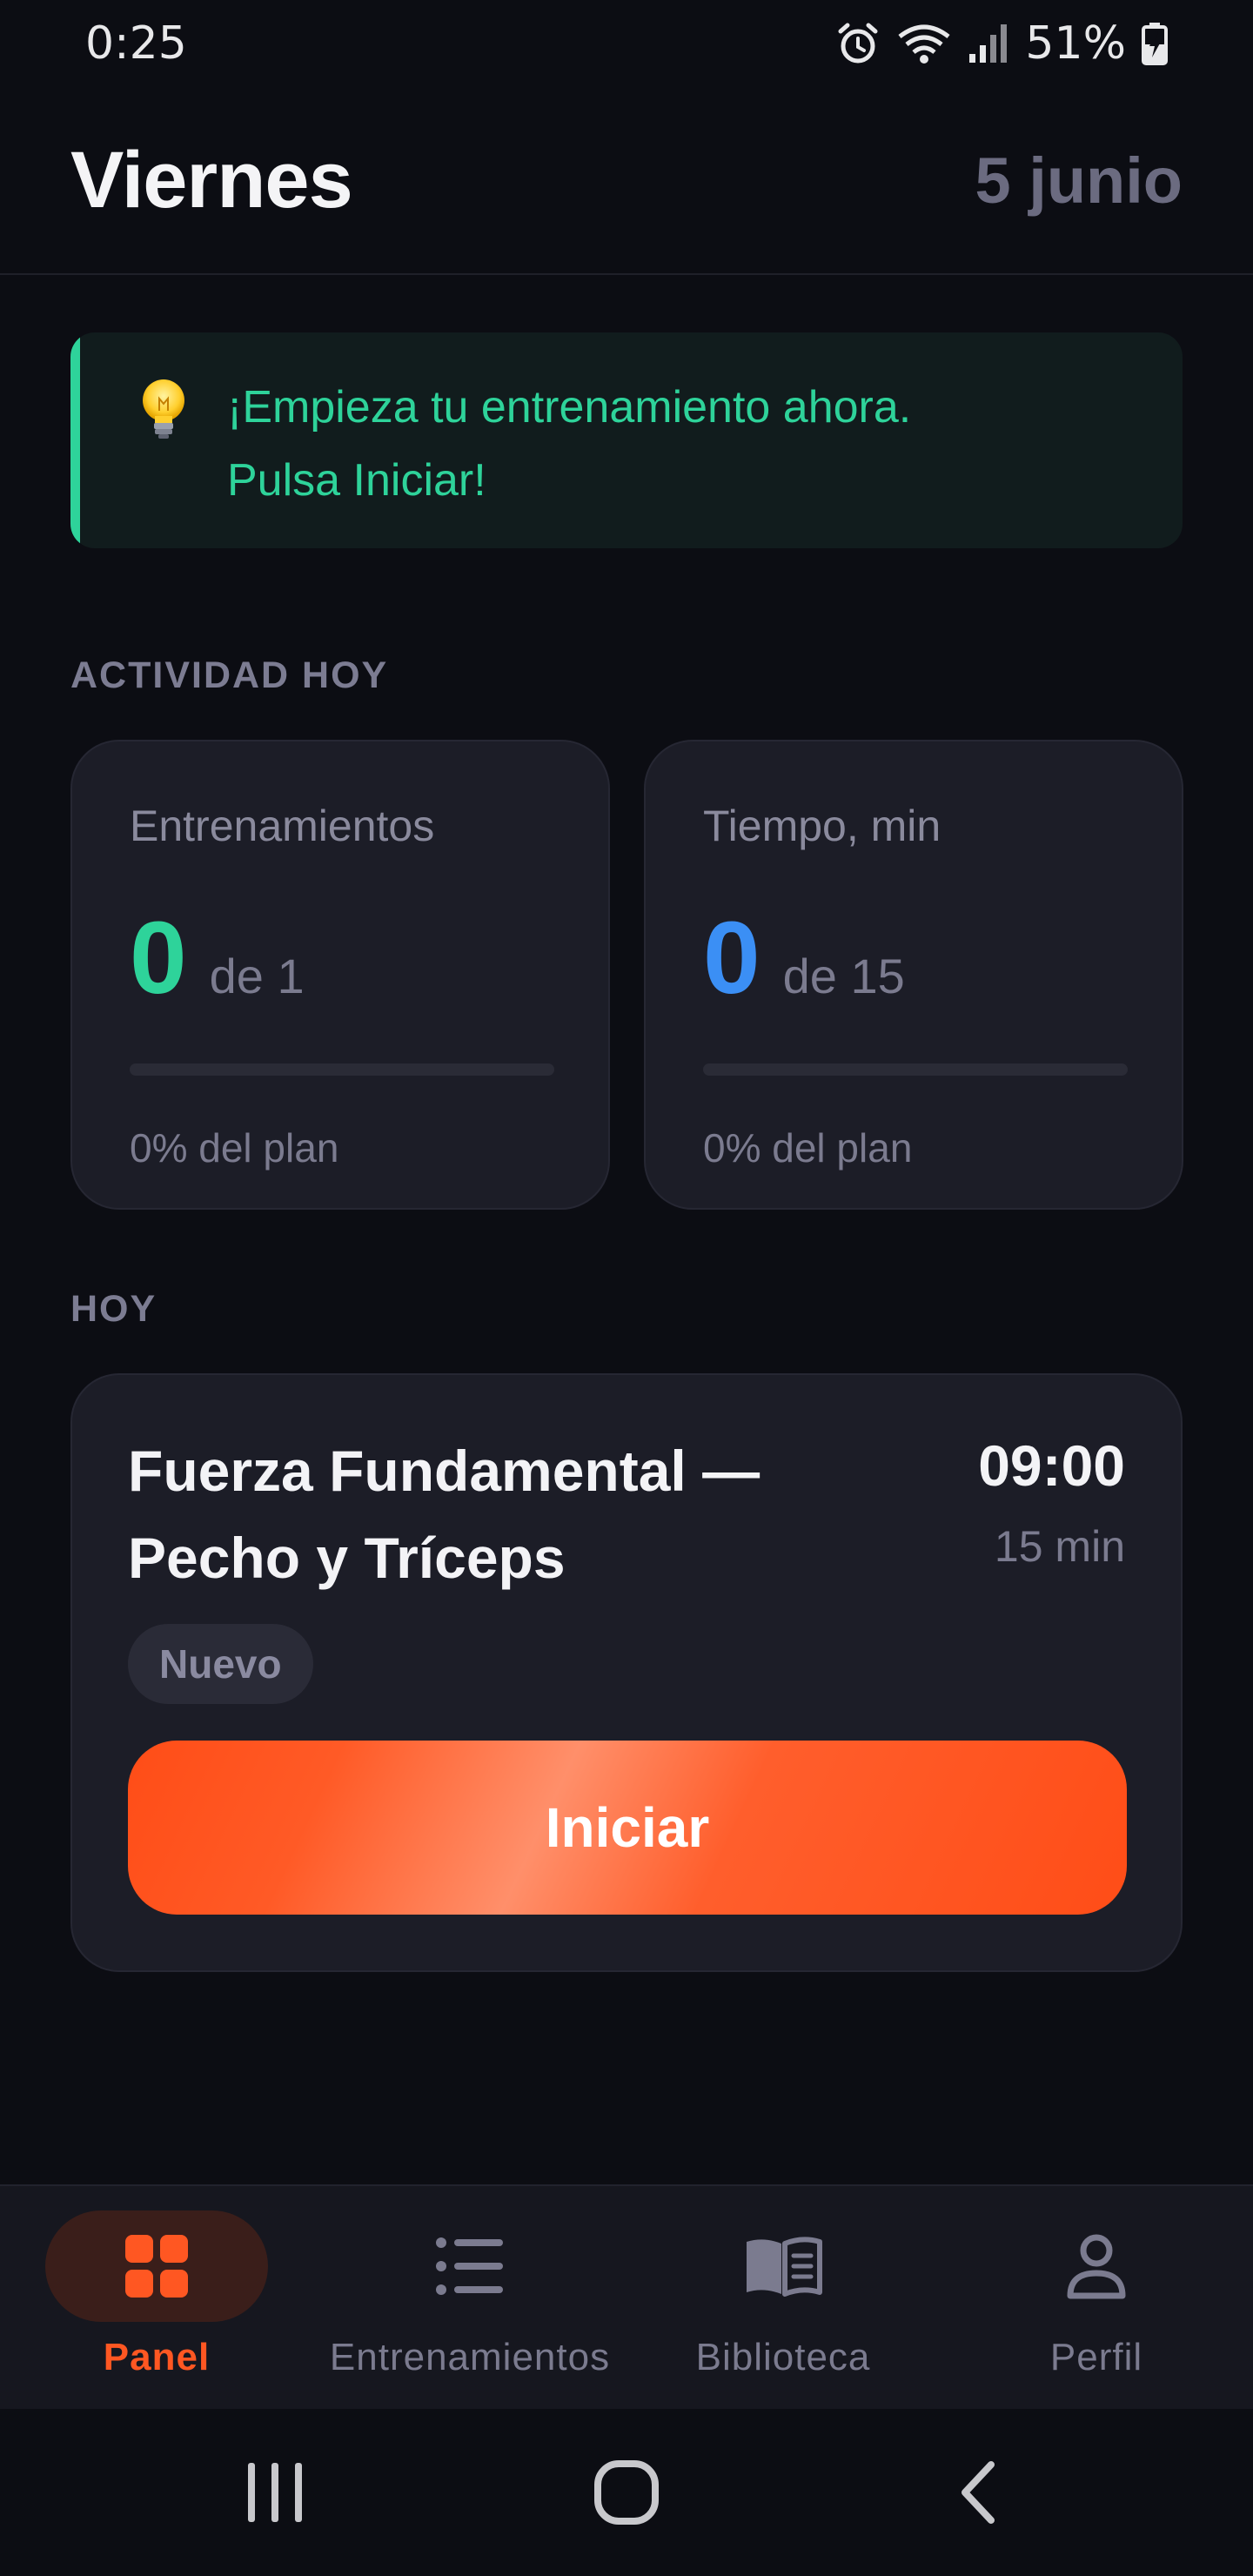  Describe the element at coordinates (229, 675) in the screenshot. I see `section-label-activity: ACTIVIDAD HOY` at that location.